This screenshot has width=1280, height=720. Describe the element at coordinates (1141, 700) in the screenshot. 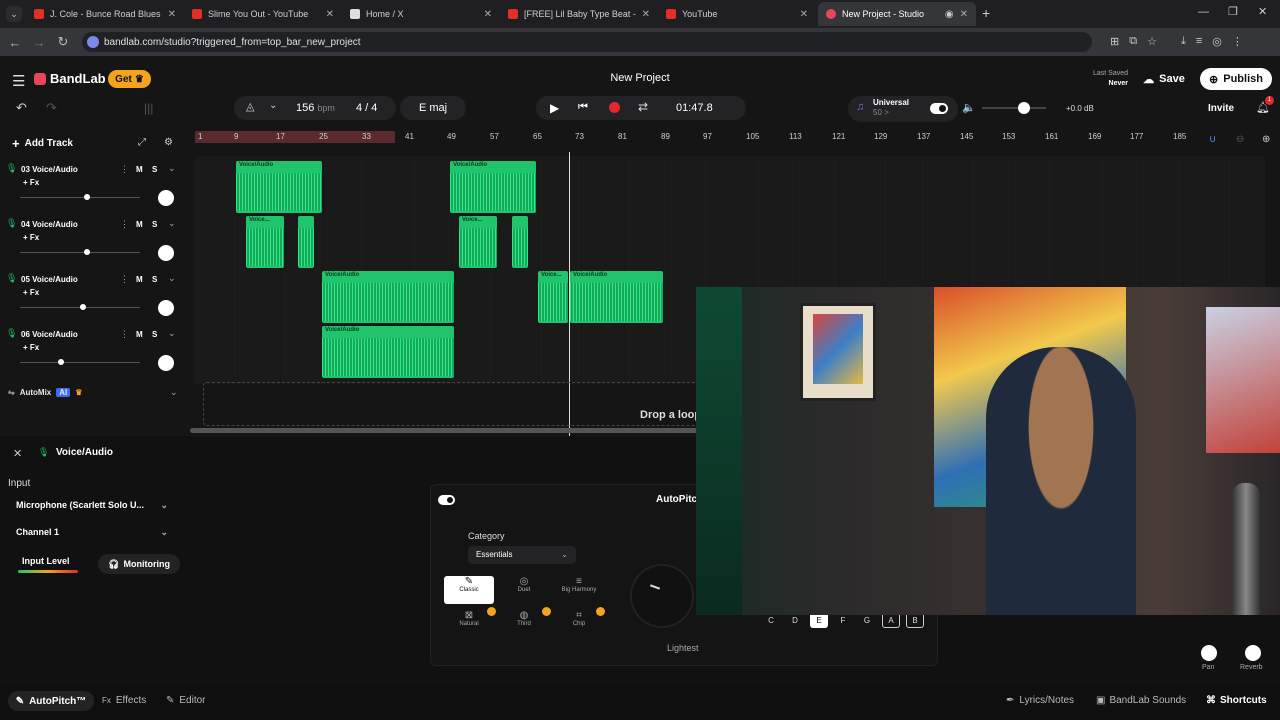

I see `bandlab-sounds-button: ▣ BandLab Sounds` at that location.